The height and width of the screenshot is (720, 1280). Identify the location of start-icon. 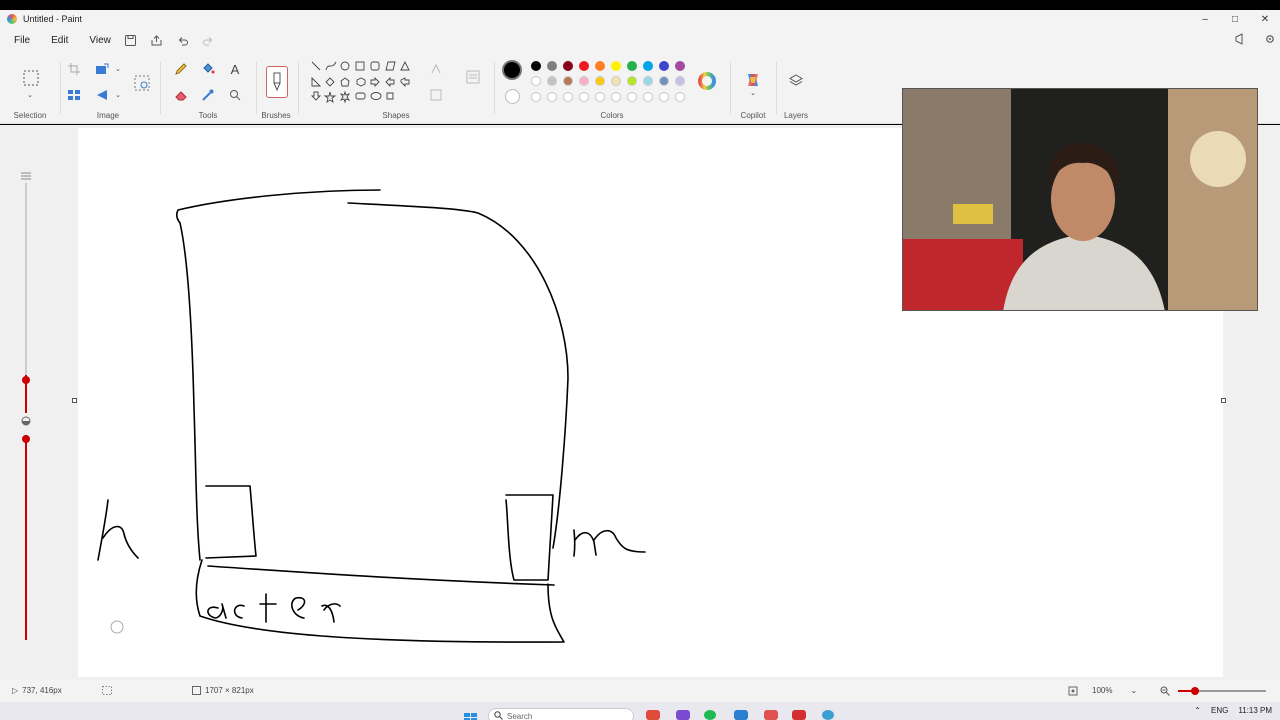
(471, 715).